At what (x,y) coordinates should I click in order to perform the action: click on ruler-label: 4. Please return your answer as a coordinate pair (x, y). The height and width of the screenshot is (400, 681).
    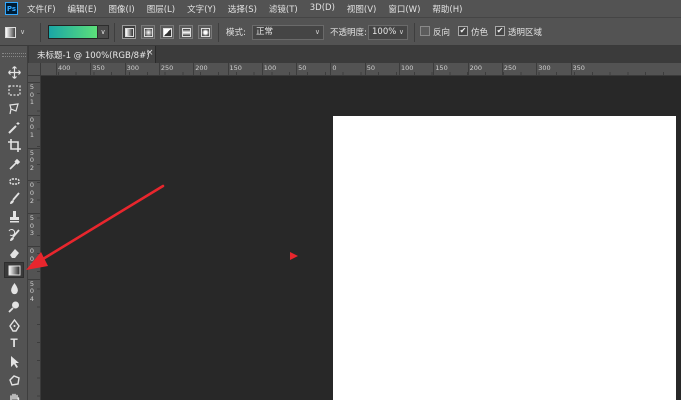
    Looking at the image, I should click on (32, 299).